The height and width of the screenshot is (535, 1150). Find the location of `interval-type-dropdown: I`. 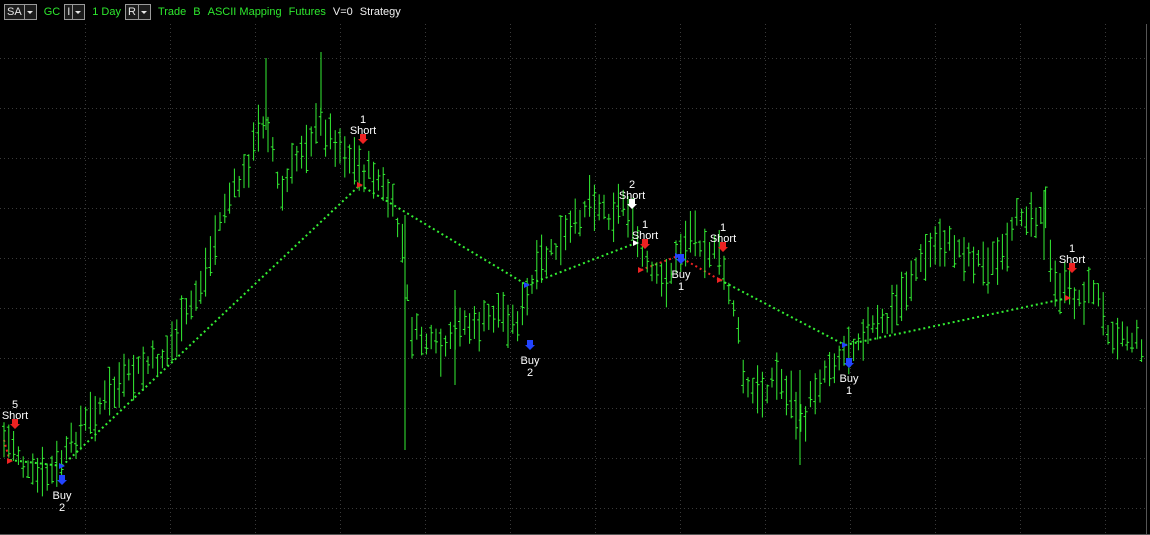

interval-type-dropdown: I is located at coordinates (75, 12).